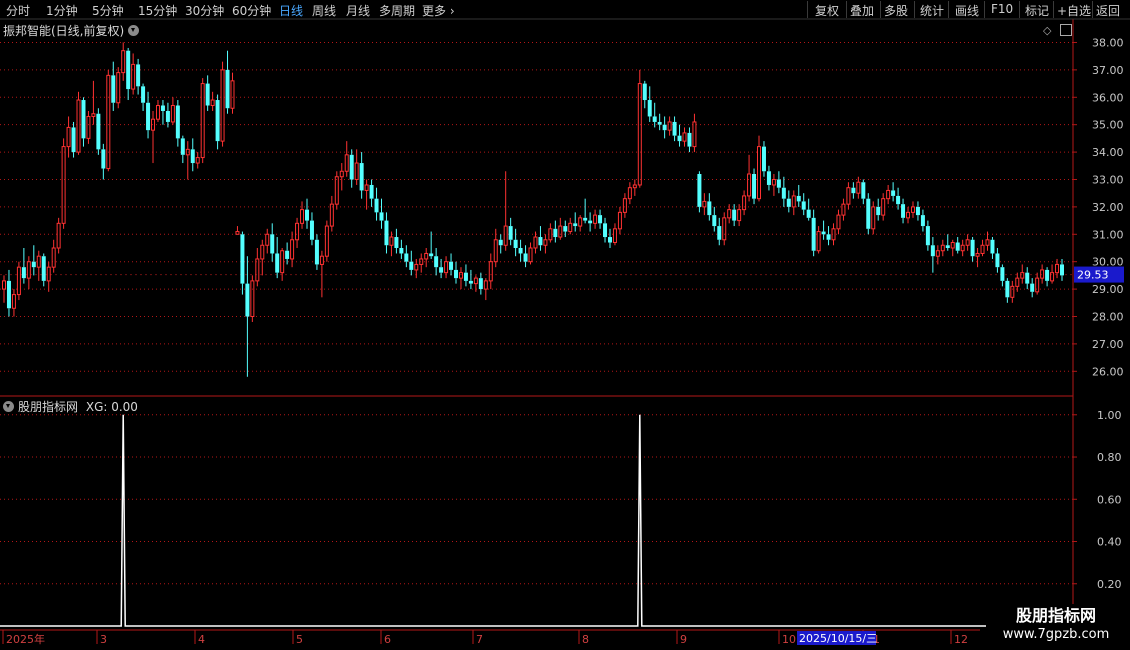 This screenshot has height=650, width=1130. I want to click on f10-button: F10, so click(1002, 9).